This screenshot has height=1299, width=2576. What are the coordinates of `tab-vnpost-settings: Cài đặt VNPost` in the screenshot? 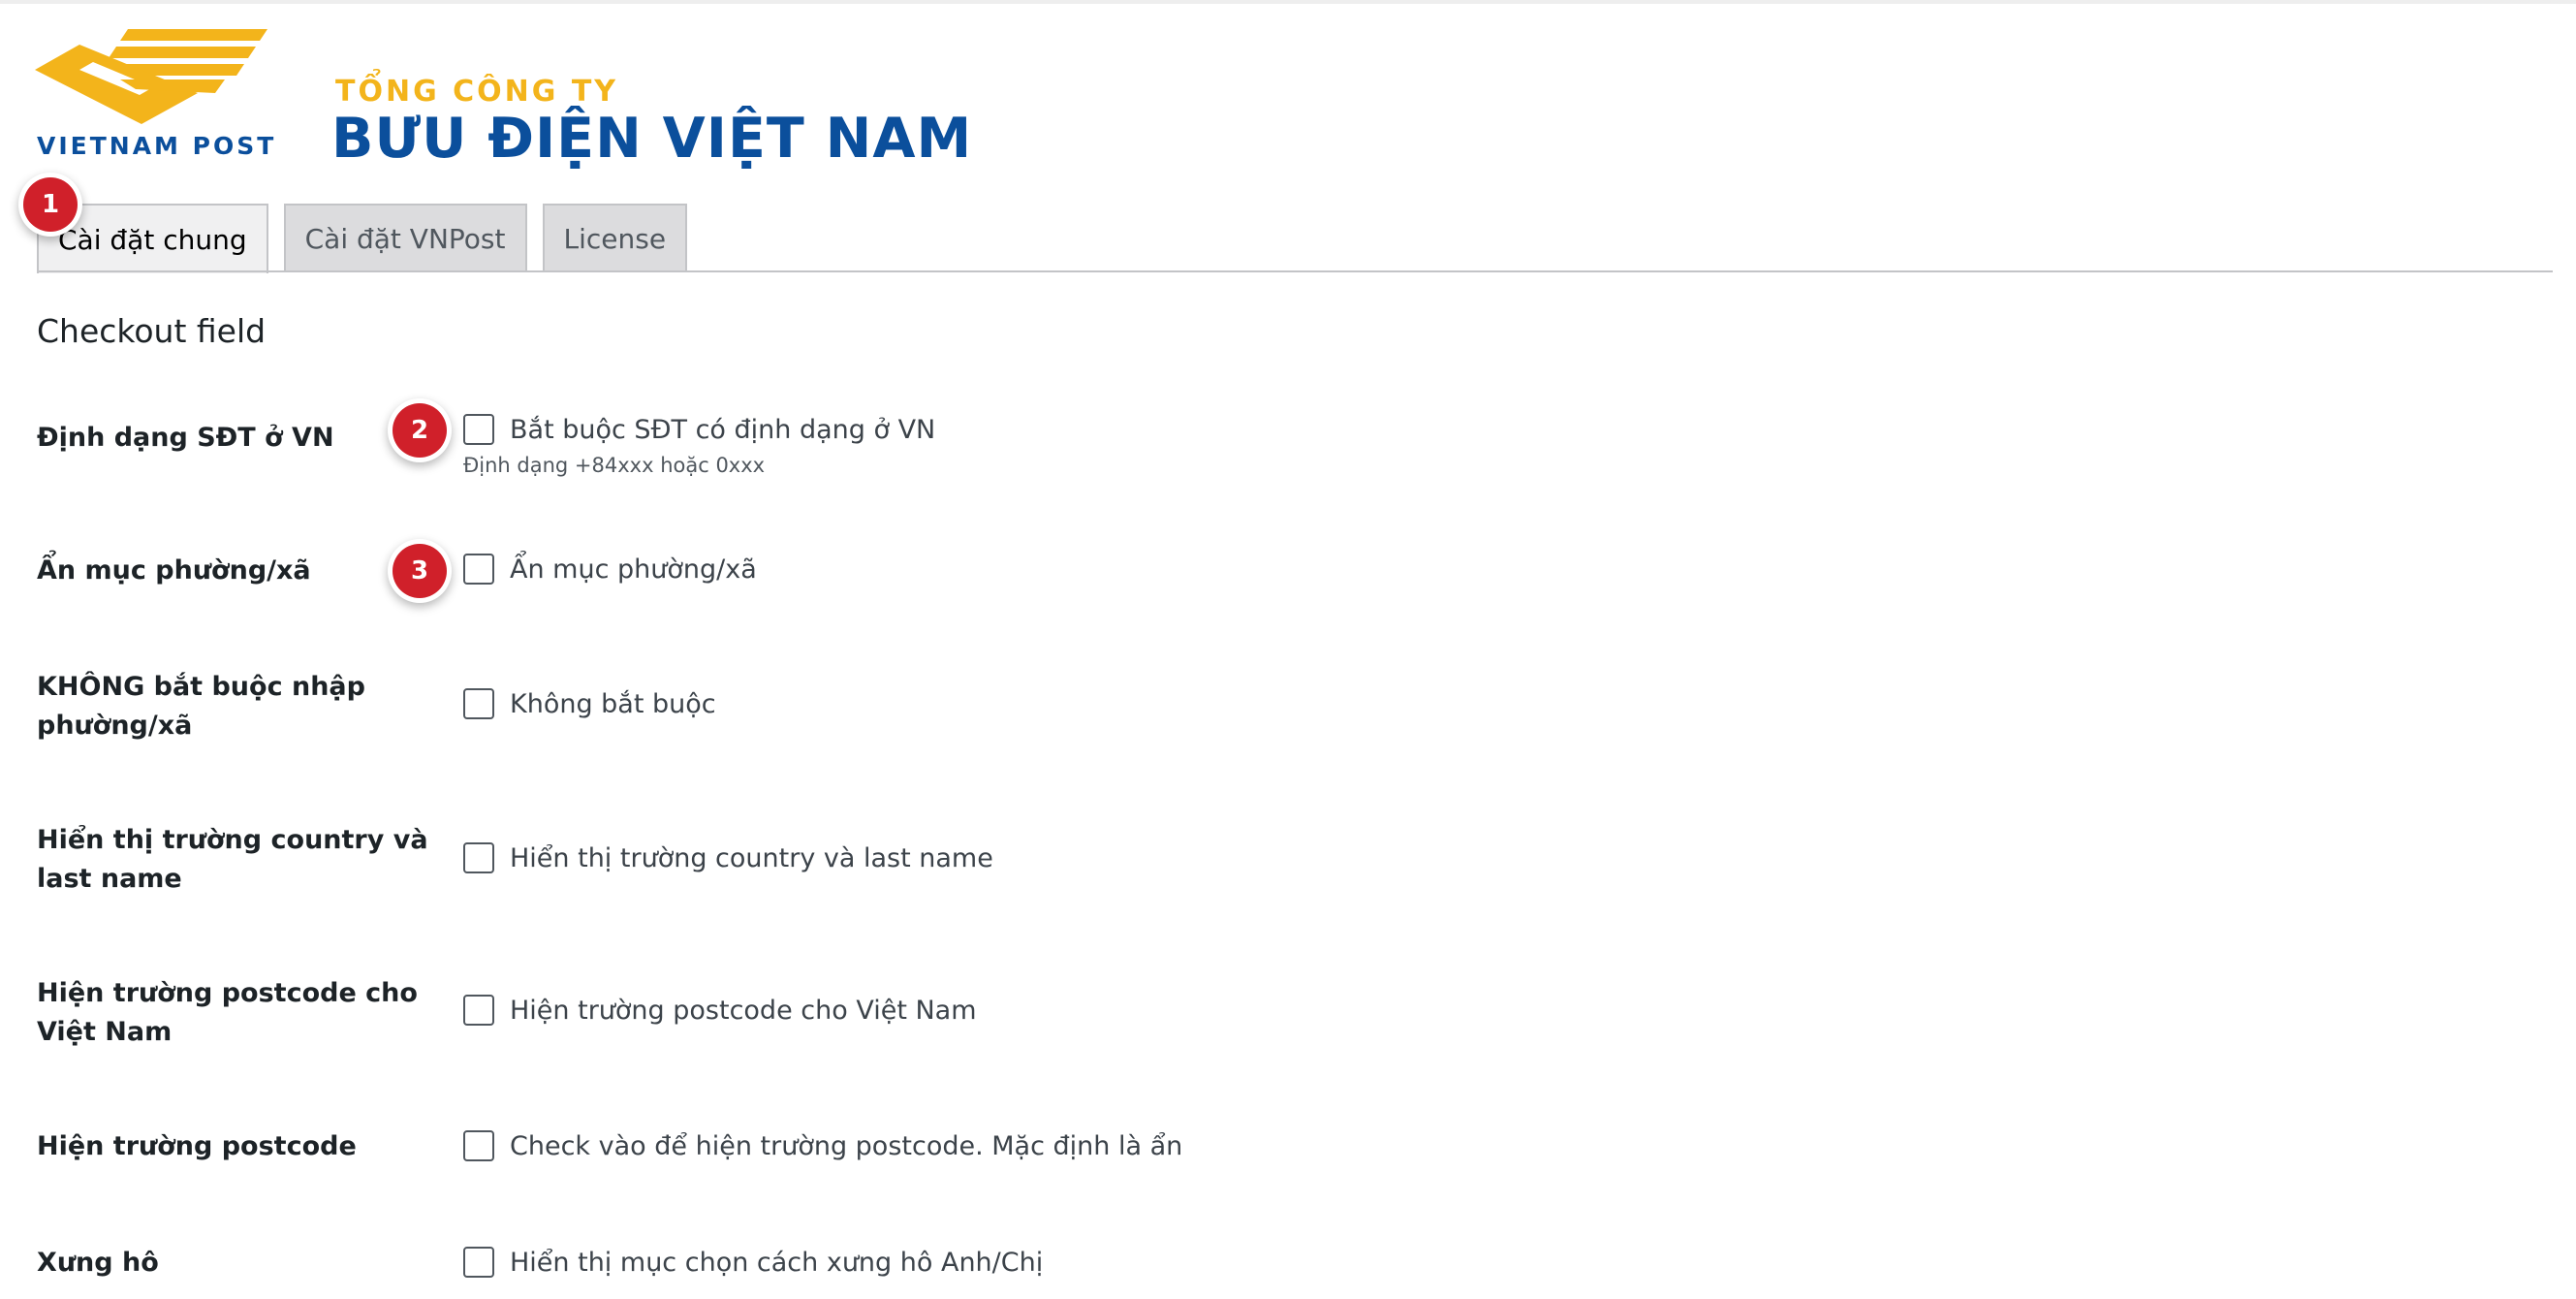 It's located at (405, 238).